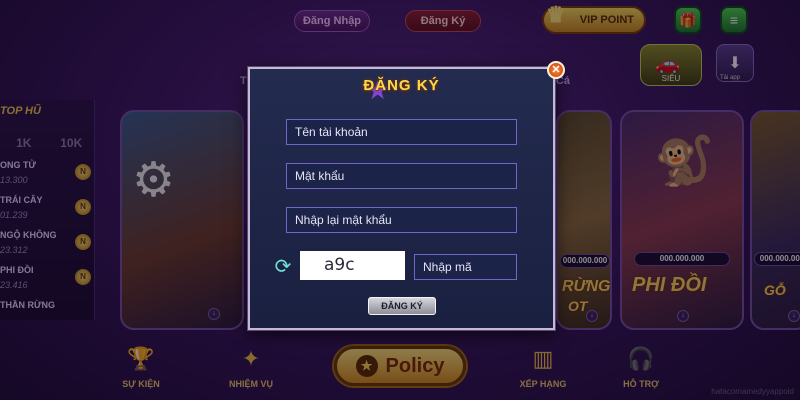  What do you see at coordinates (465, 267) in the screenshot?
I see `captcha-input: Nhập mã` at bounding box center [465, 267].